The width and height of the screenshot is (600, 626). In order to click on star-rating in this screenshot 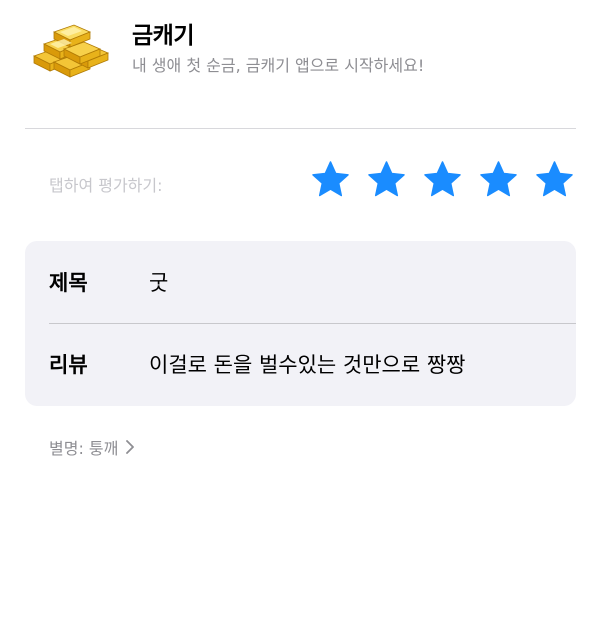, I will do `click(442, 185)`.